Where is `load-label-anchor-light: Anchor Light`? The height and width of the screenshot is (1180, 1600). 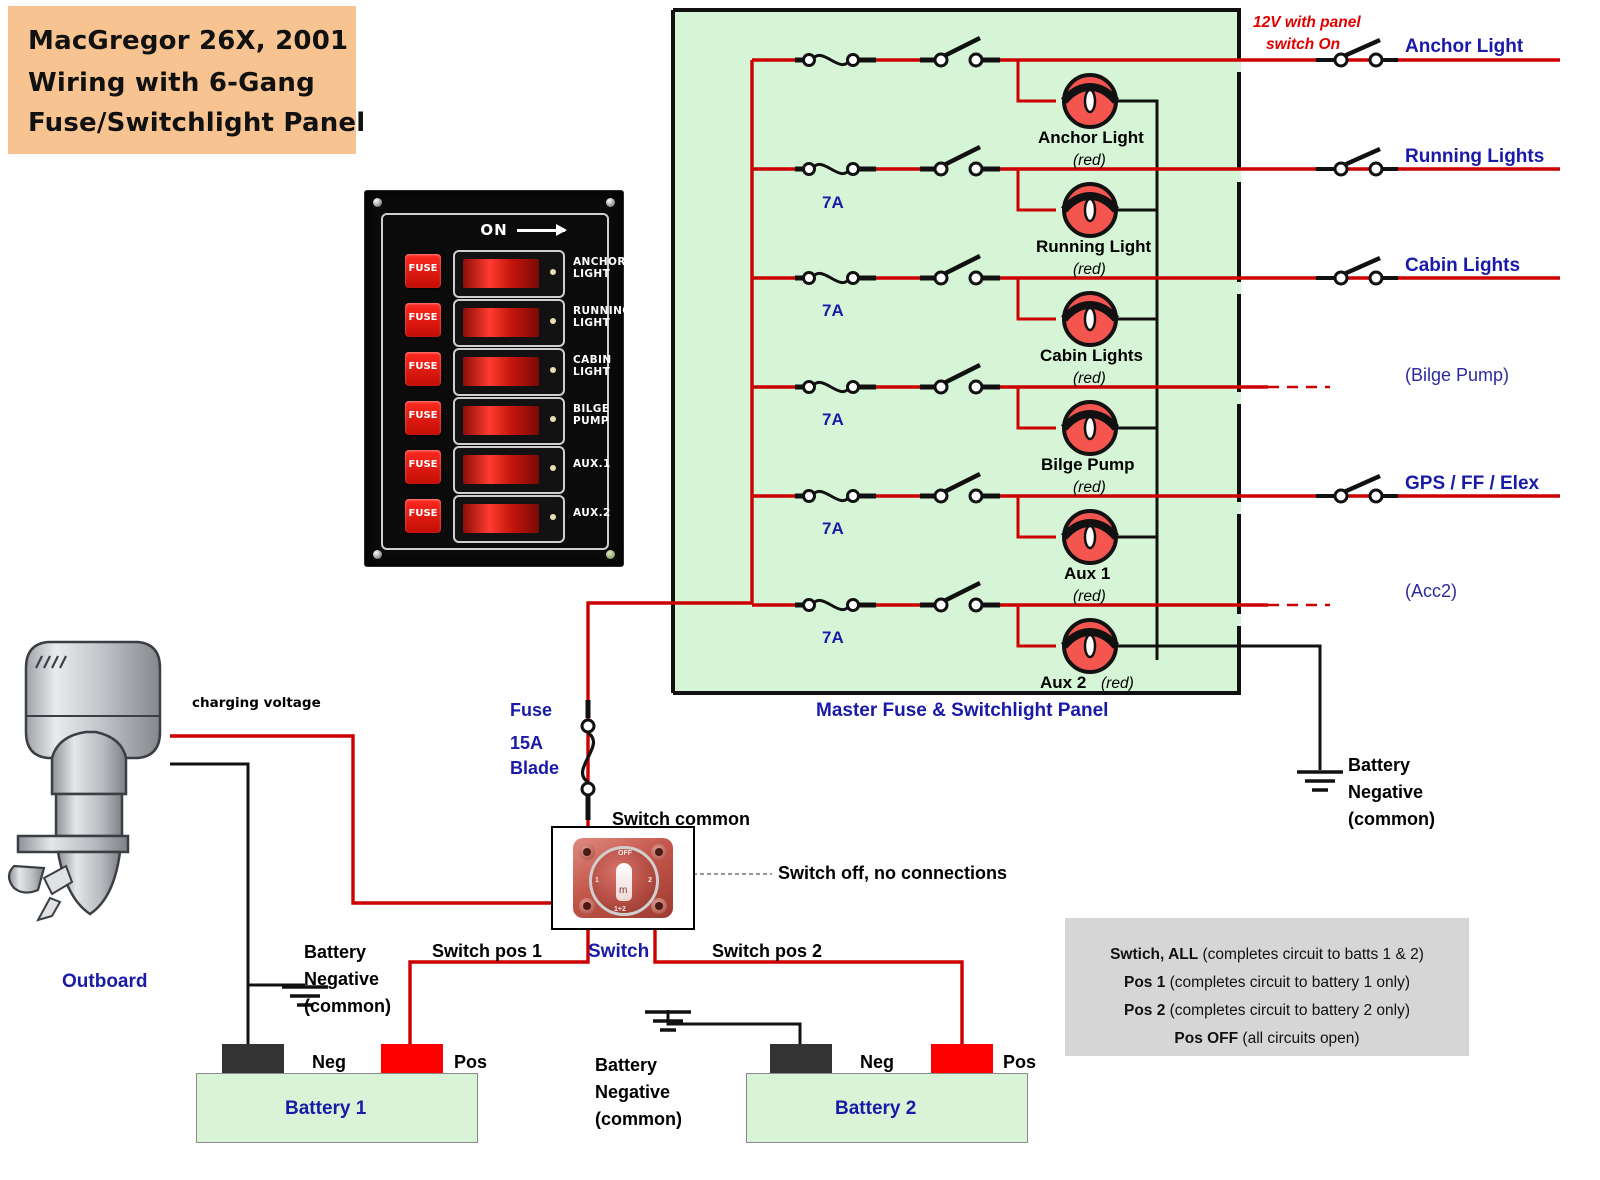 load-label-anchor-light: Anchor Light is located at coordinates (1464, 46).